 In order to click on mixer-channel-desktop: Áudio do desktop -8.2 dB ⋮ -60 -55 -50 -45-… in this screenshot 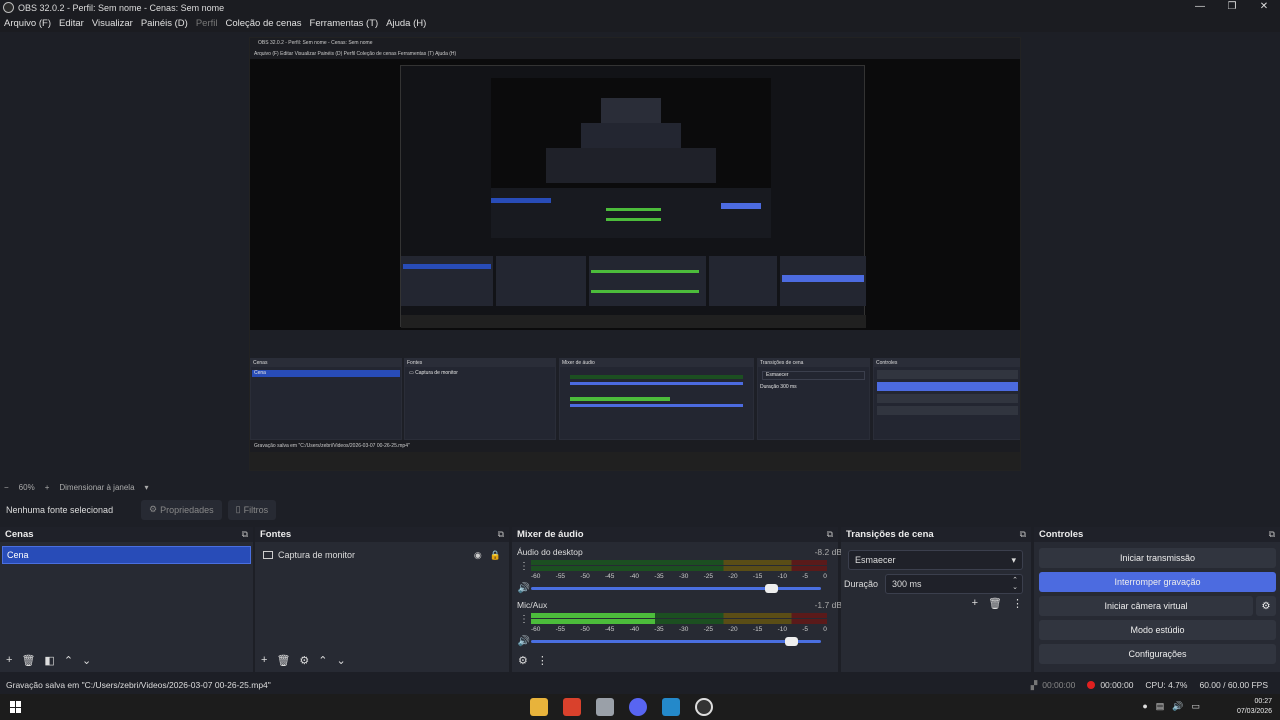, I will do `click(679, 570)`.